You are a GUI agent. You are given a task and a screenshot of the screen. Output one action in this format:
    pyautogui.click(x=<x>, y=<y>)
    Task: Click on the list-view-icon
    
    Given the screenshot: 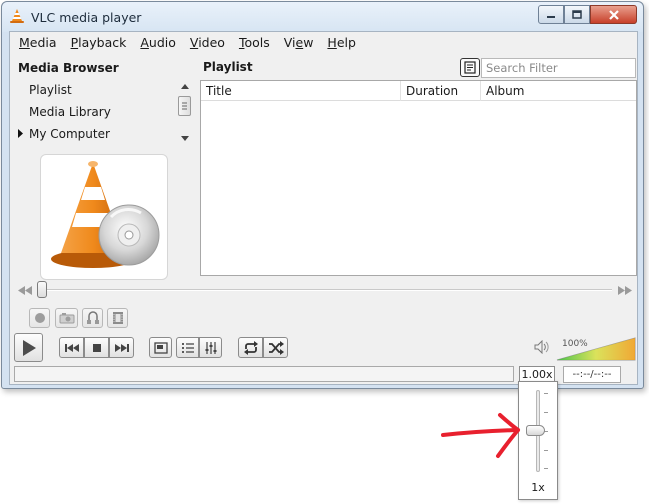 What is the action you would take?
    pyautogui.click(x=470, y=67)
    